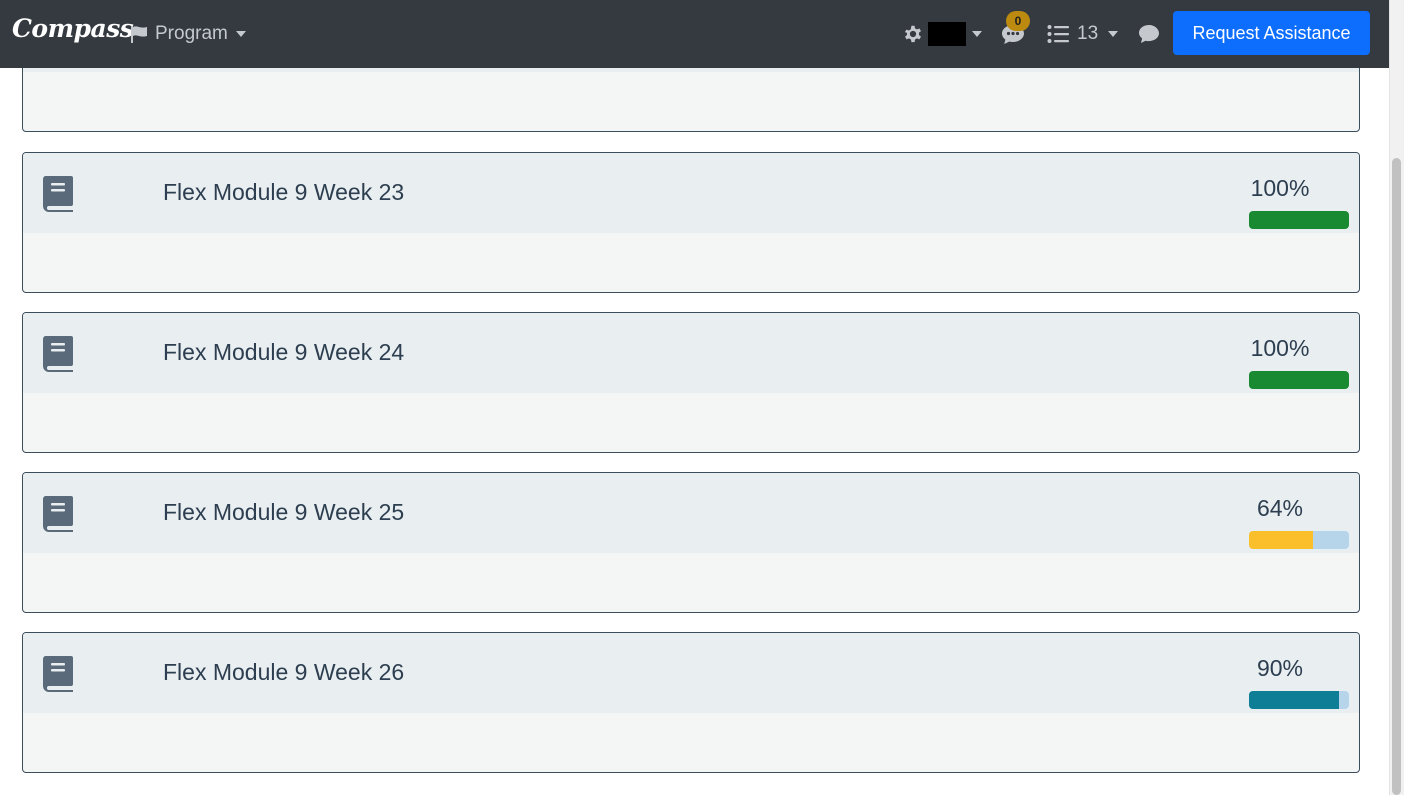 The image size is (1404, 795). Describe the element at coordinates (1280, 508) in the screenshot. I see `module-percent: 64%` at that location.